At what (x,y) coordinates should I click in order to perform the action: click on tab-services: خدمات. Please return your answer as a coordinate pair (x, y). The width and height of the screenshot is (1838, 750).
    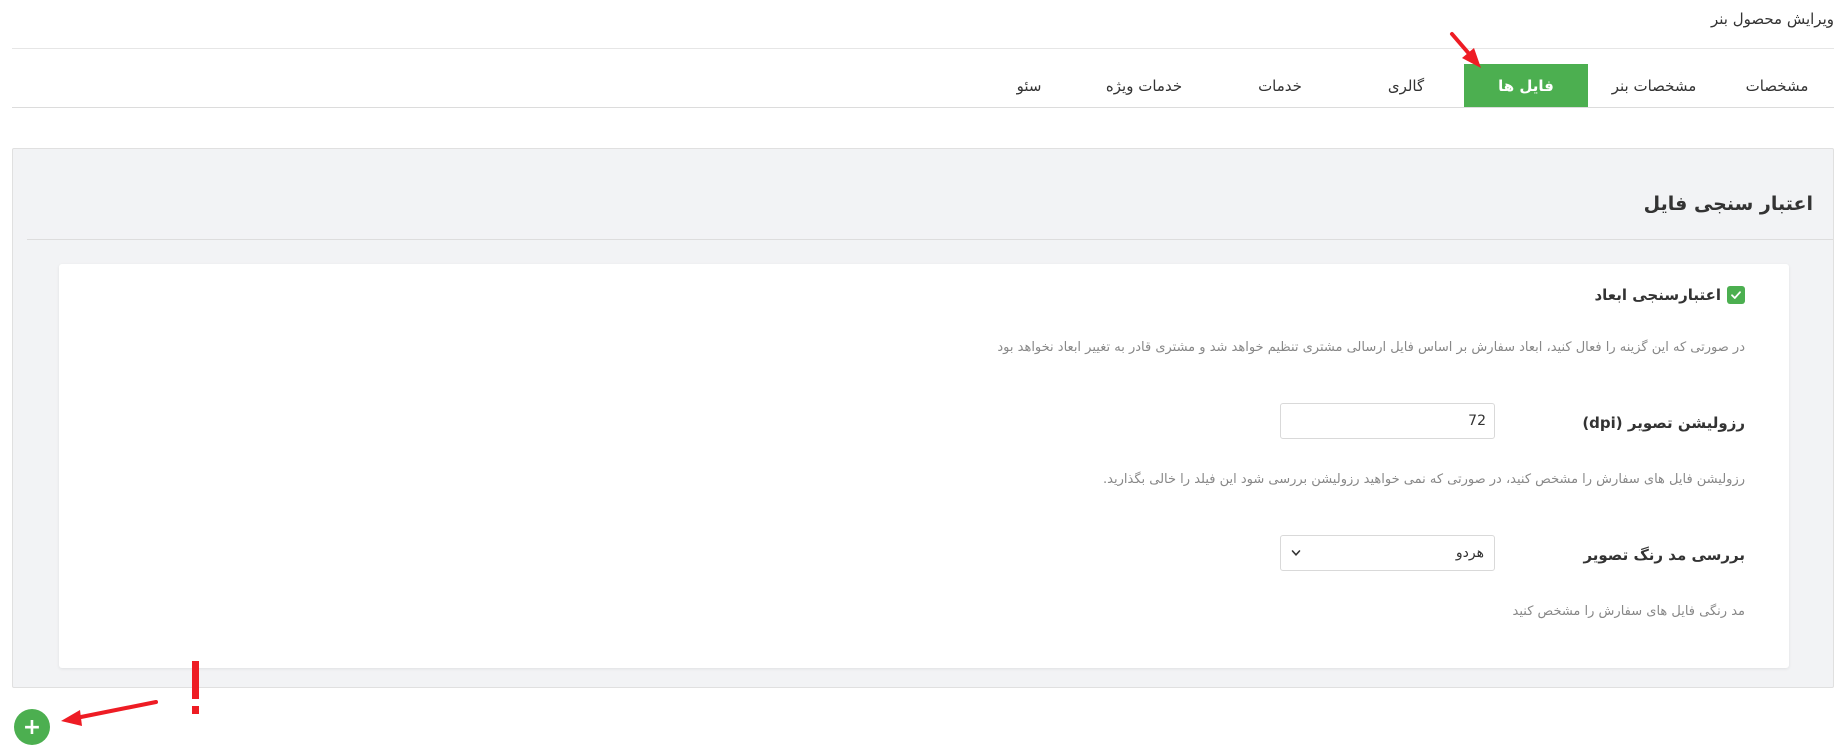
    Looking at the image, I should click on (1280, 86).